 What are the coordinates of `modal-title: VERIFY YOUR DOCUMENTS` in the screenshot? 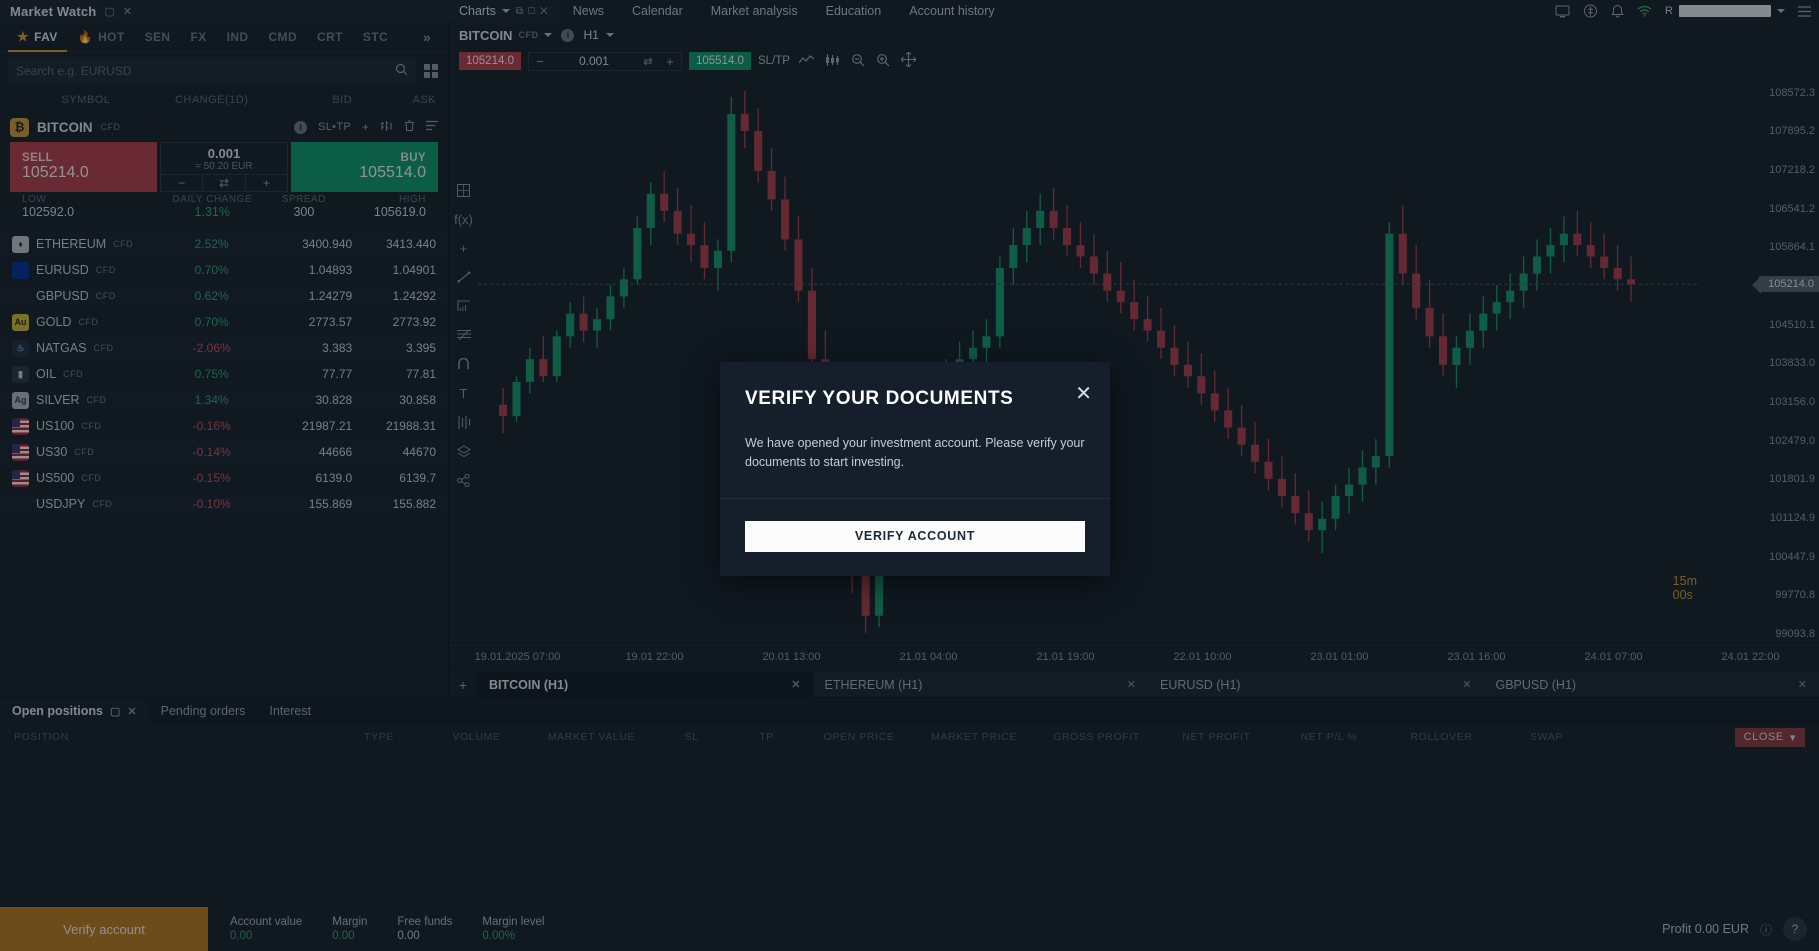 It's located at (879, 398).